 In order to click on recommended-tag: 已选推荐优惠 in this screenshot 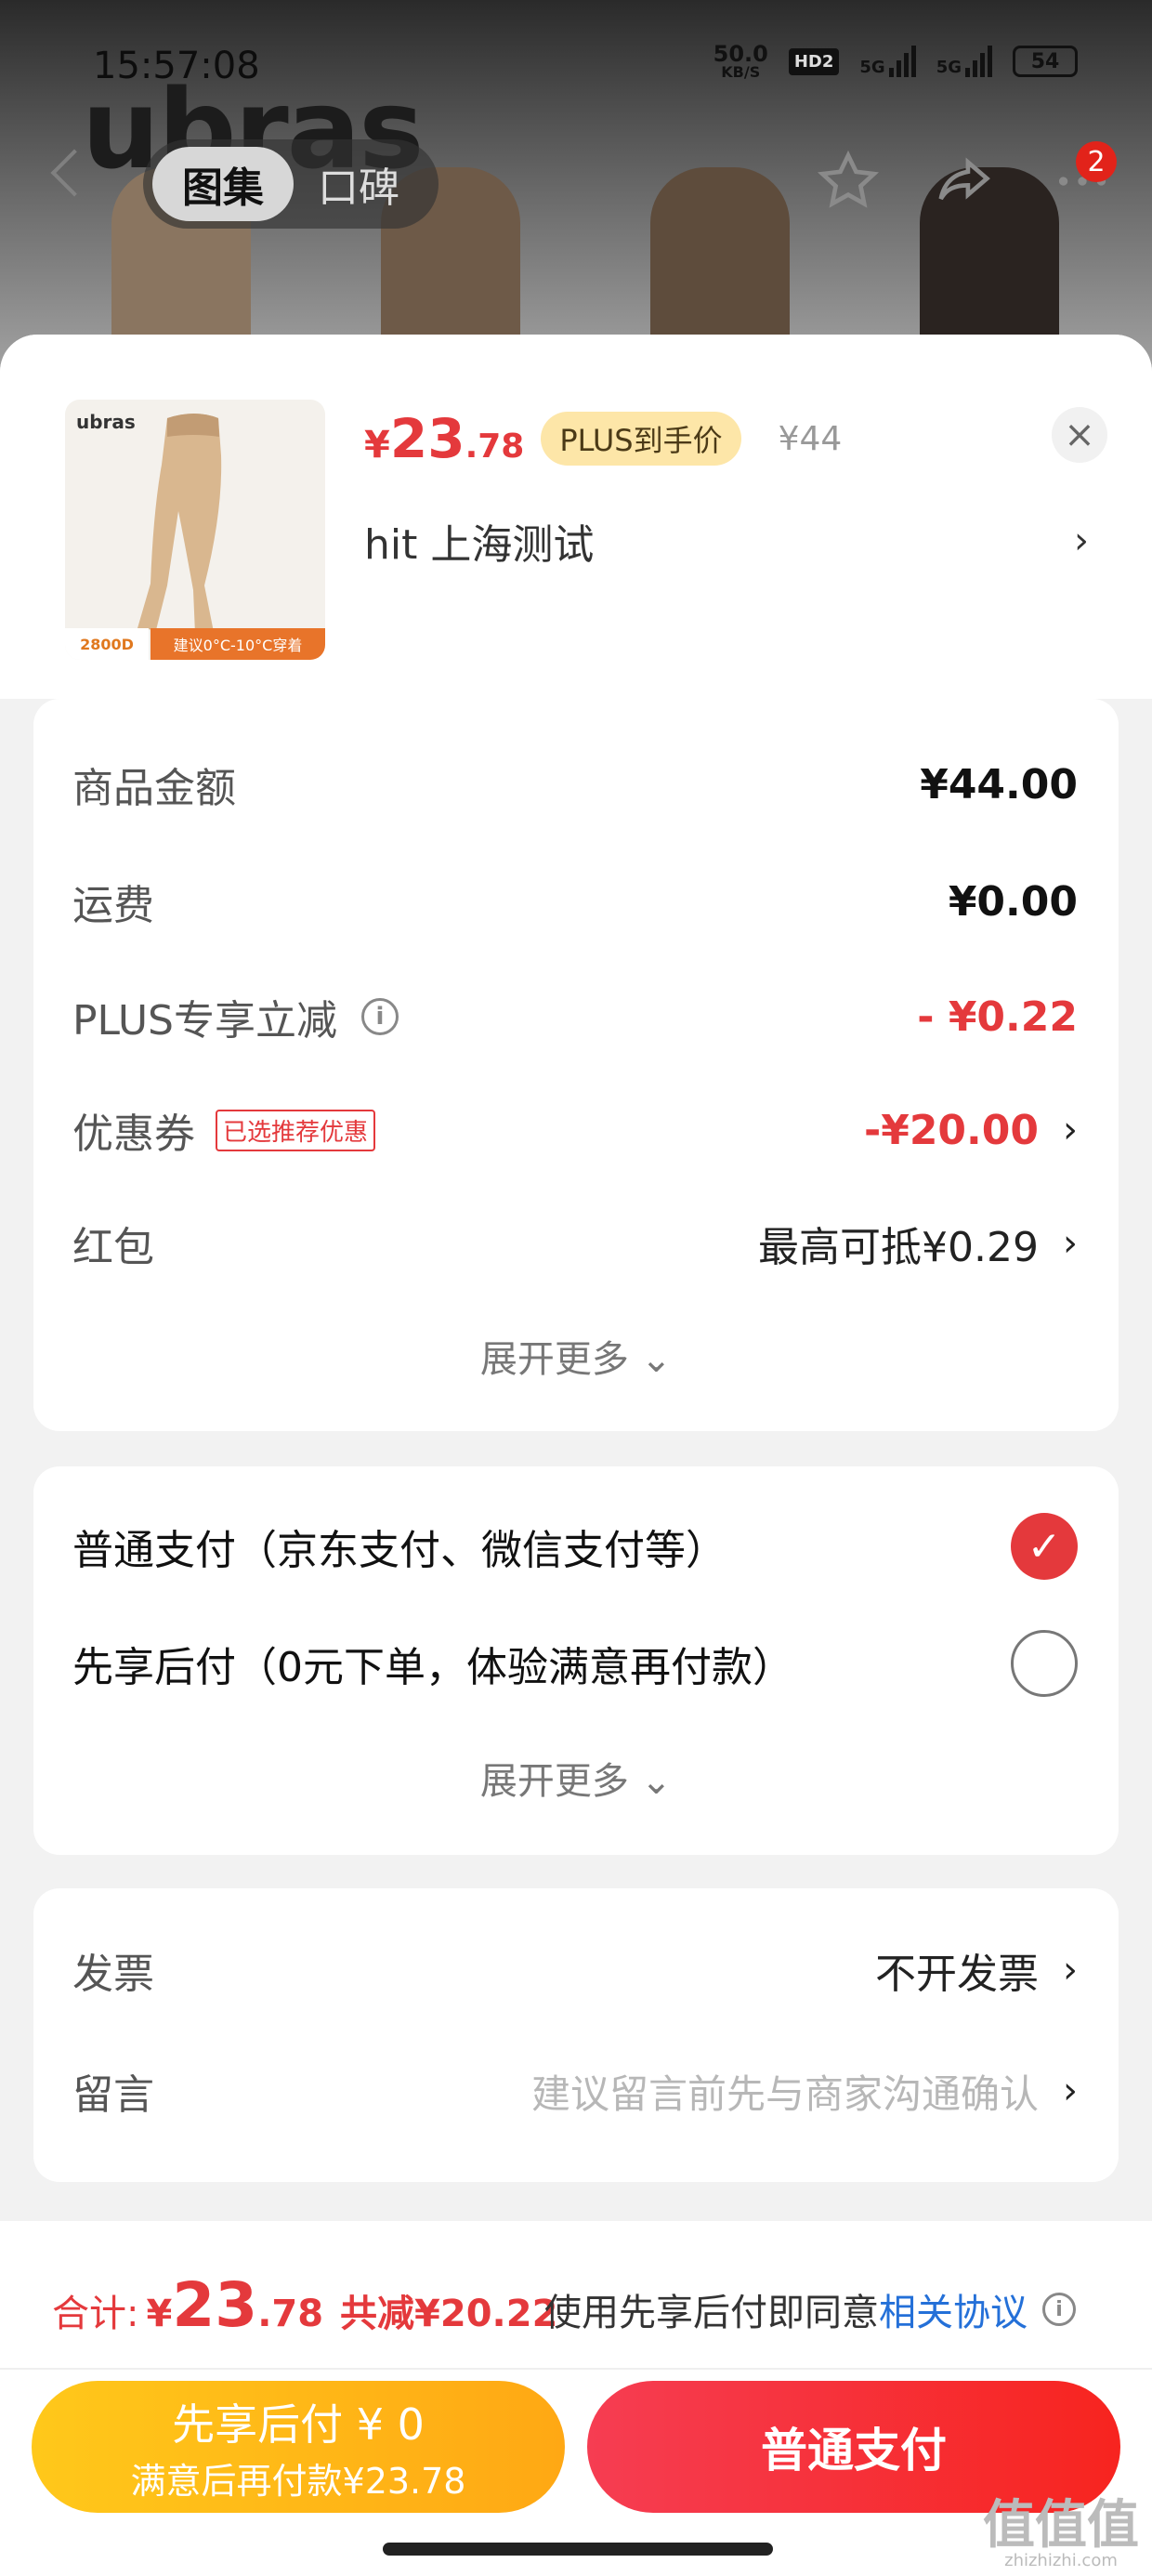, I will do `click(296, 1130)`.